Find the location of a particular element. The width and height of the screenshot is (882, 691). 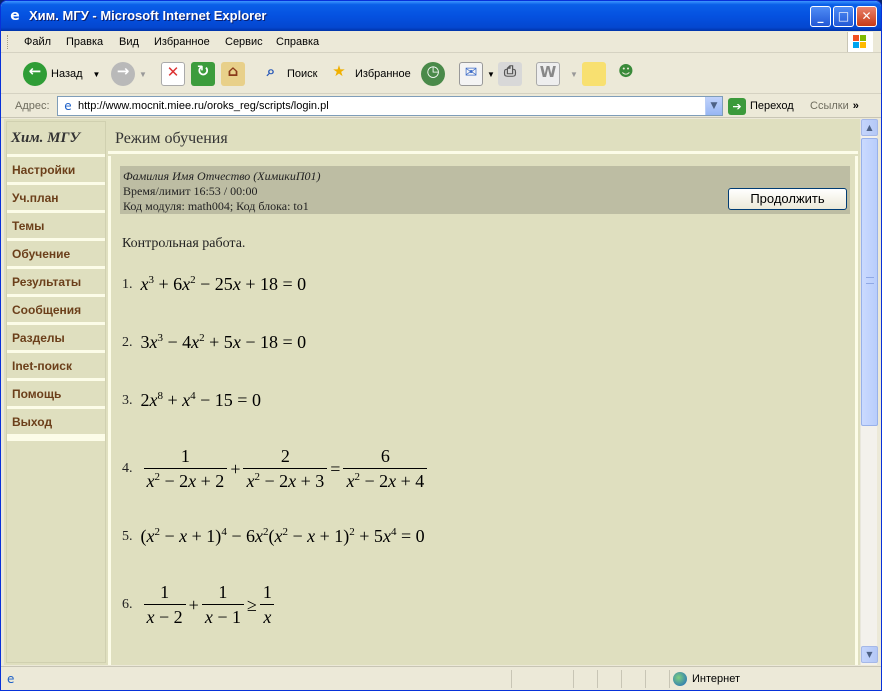

security-zone: Интернет is located at coordinates (706, 679).